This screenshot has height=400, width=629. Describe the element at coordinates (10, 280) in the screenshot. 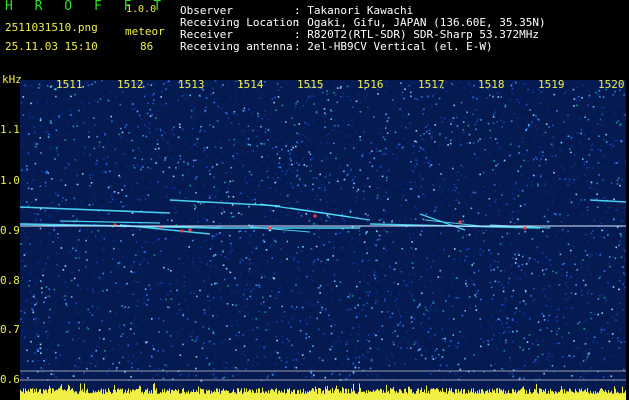

I see `y-tick-label: 0.8` at that location.